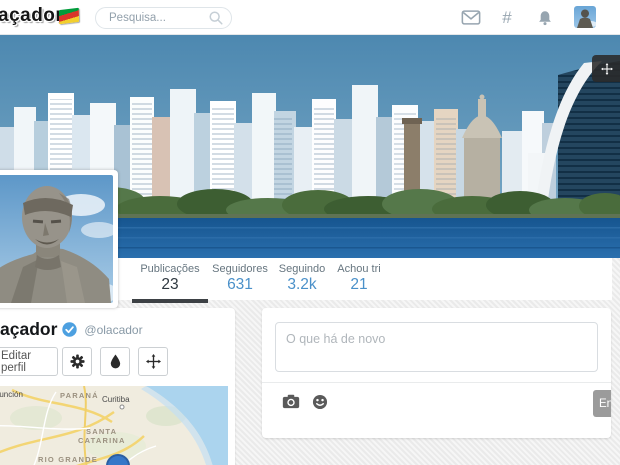  I want to click on stat-label: Seguindo, so click(302, 269).